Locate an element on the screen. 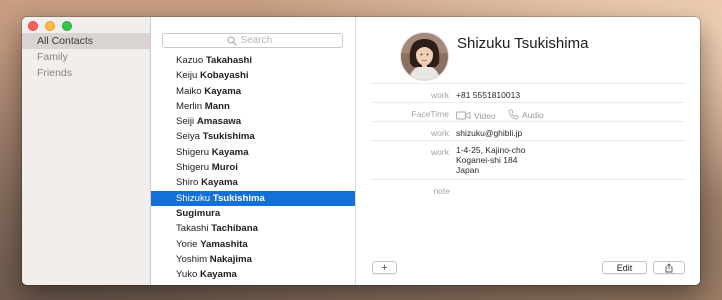  facetime-label: FaceTime is located at coordinates (430, 114).